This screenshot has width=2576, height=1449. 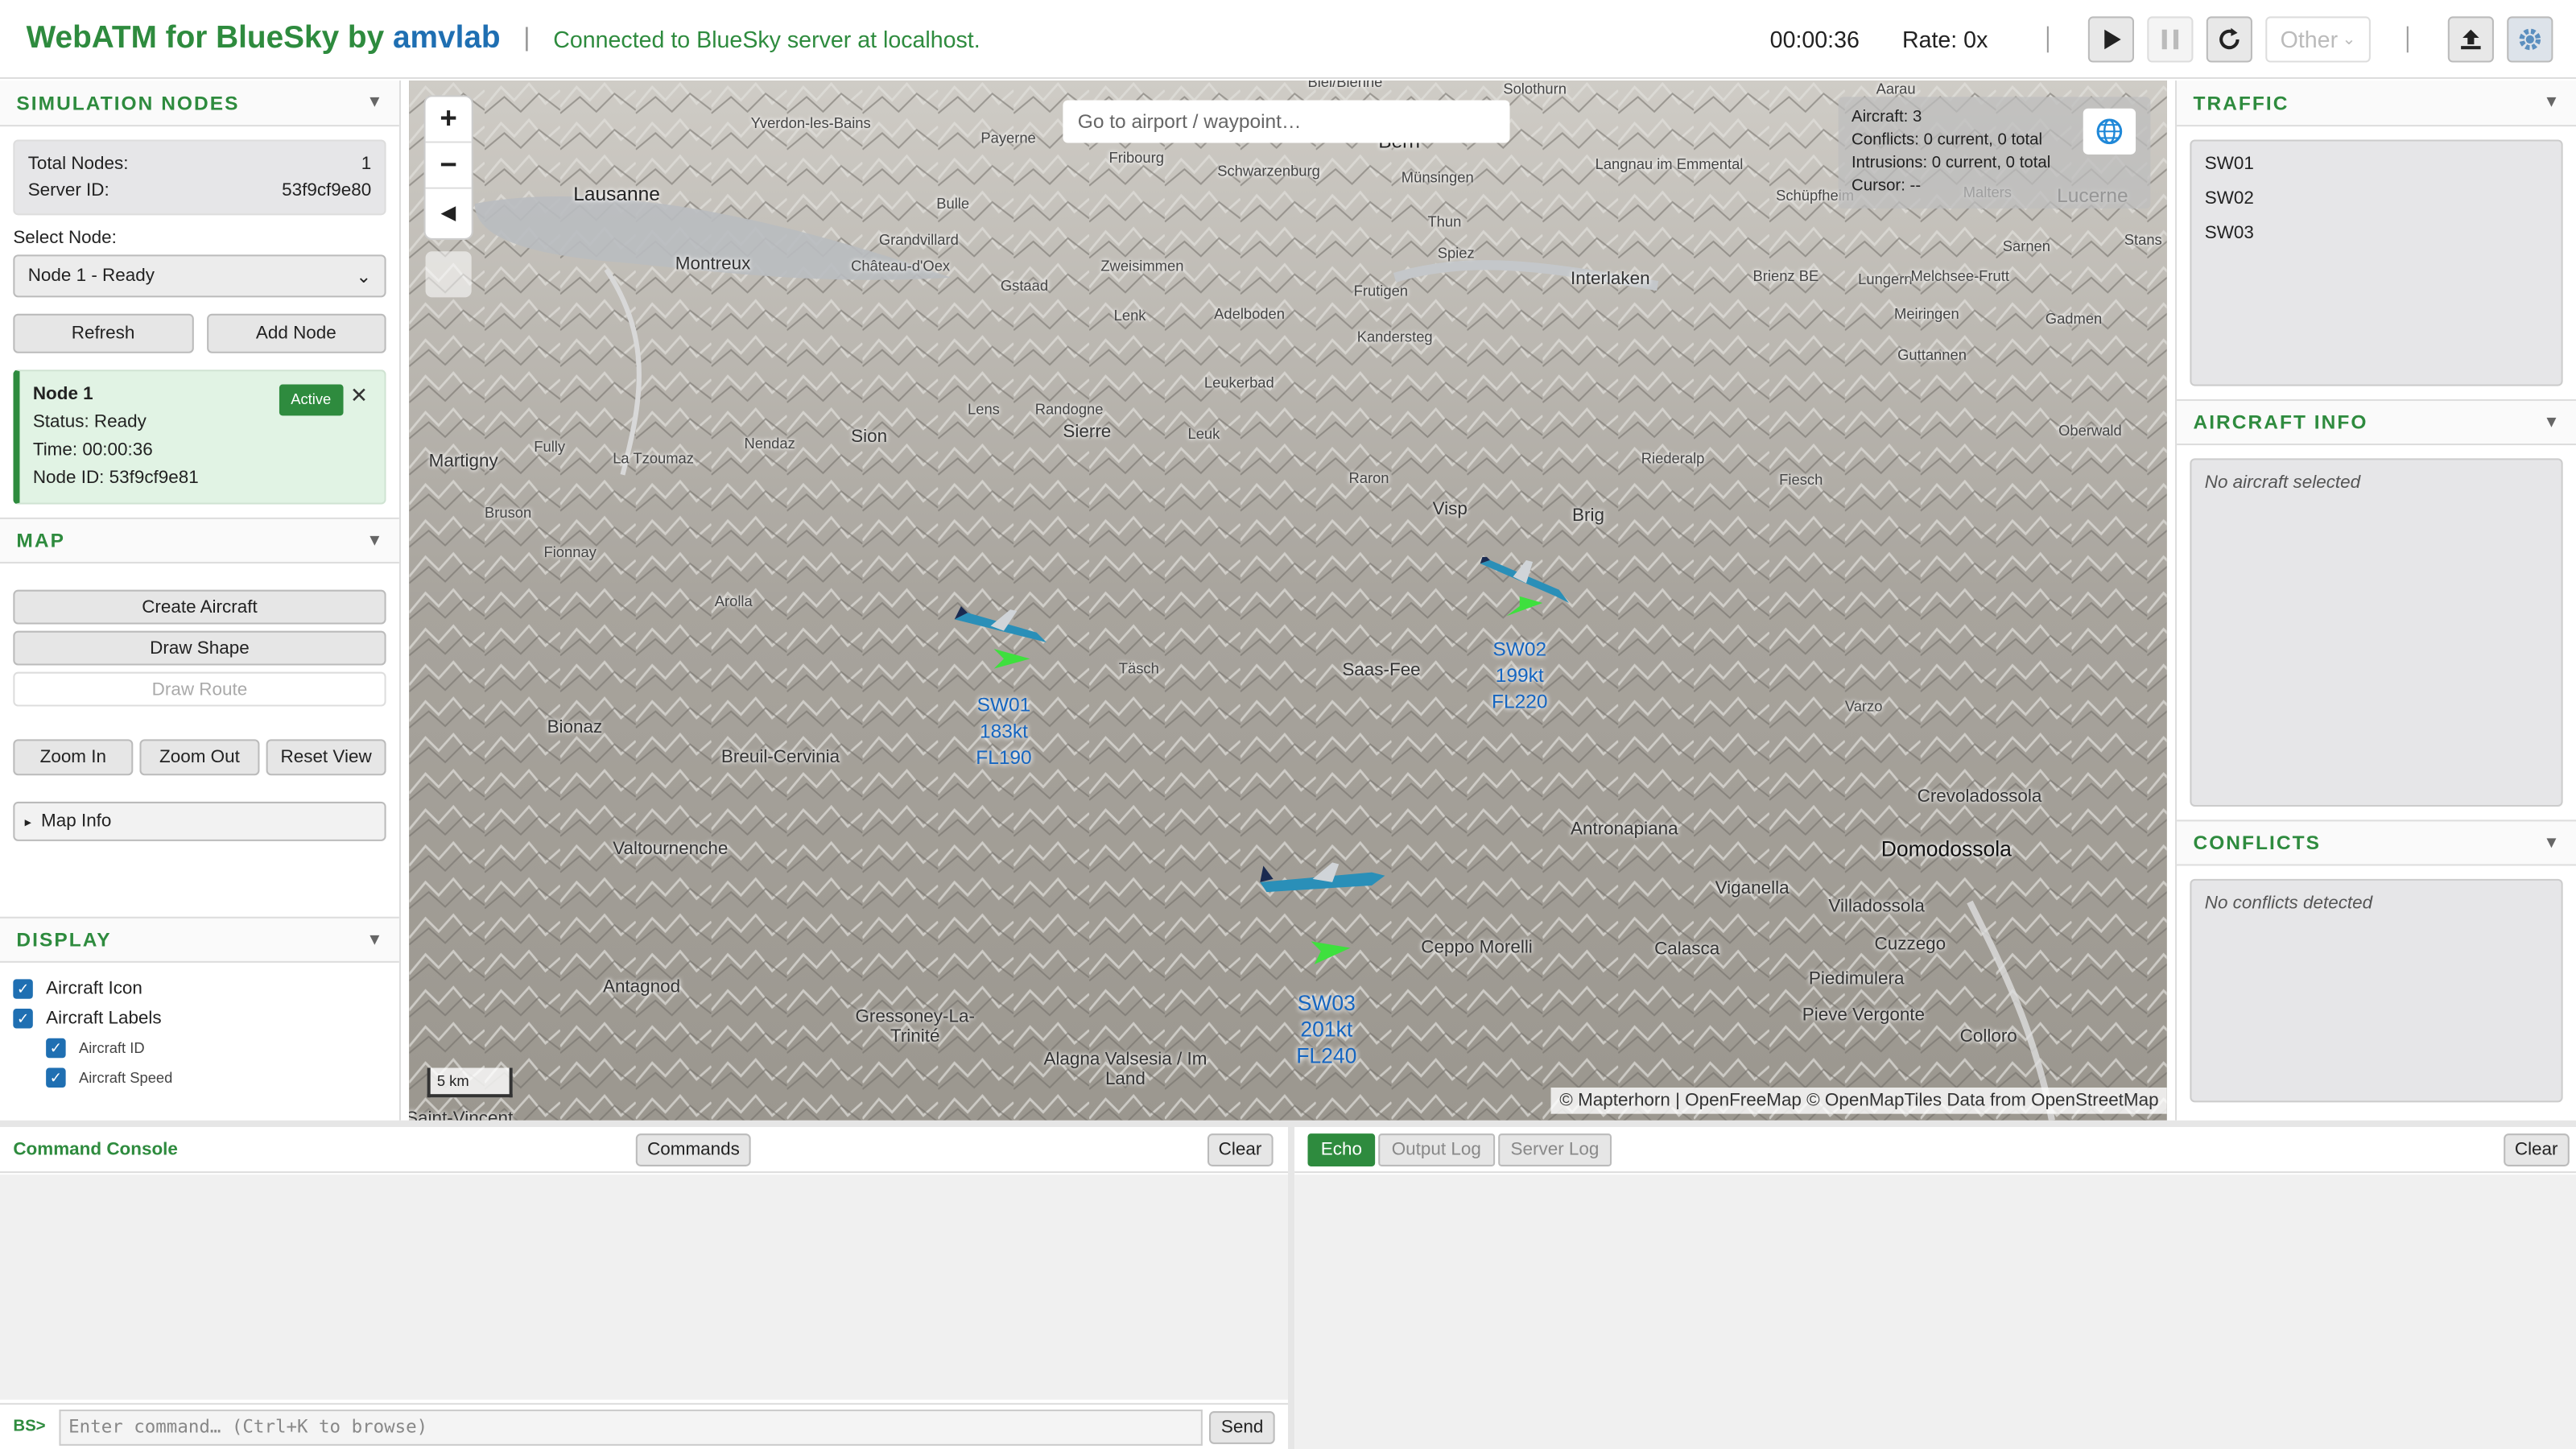 I want to click on list-item: SW03, so click(x=2377, y=234).